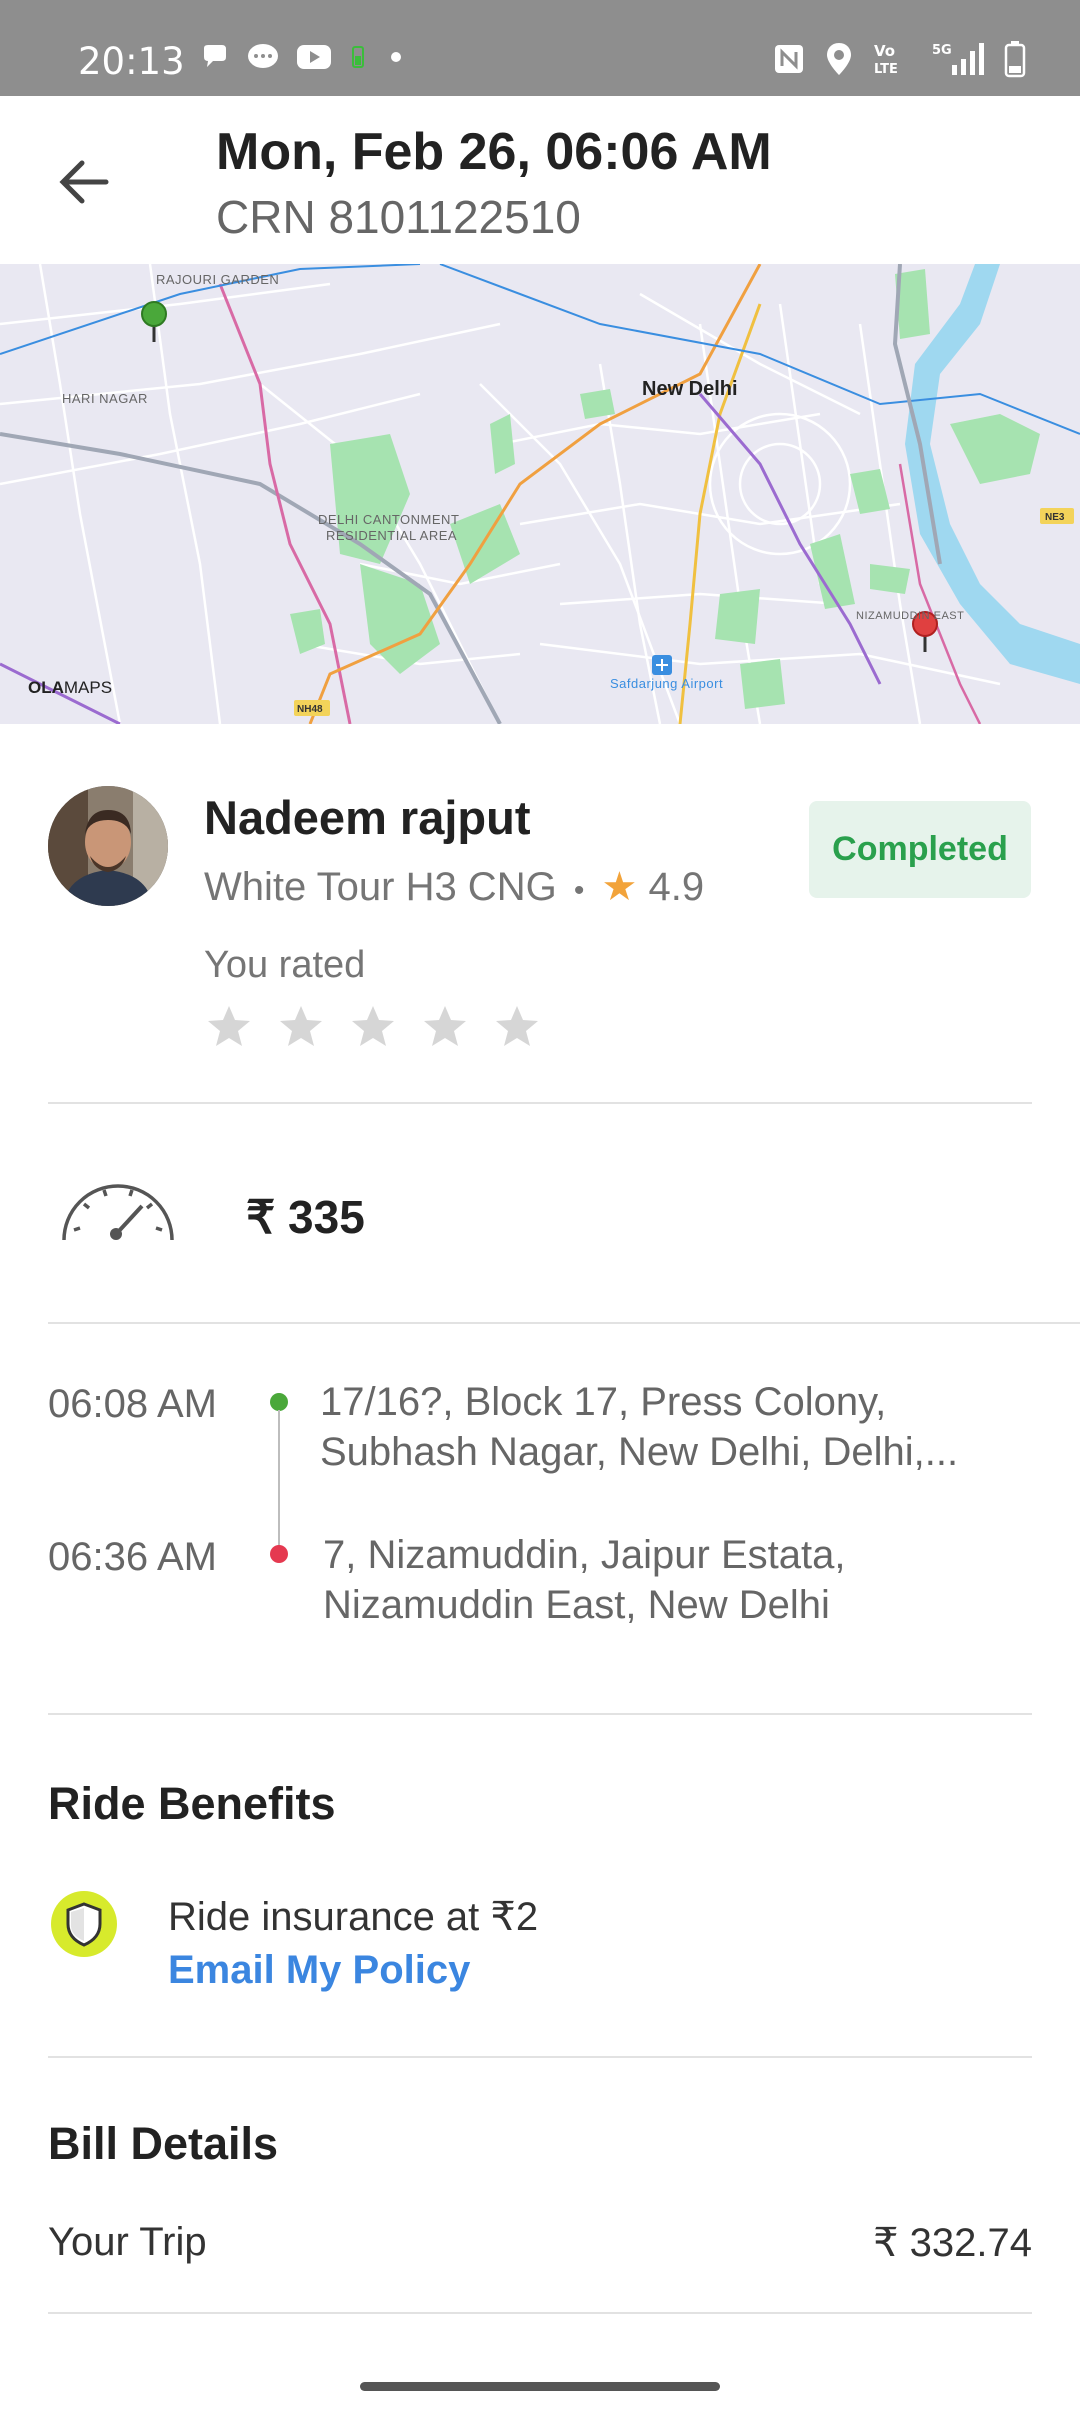  What do you see at coordinates (367, 817) in the screenshot?
I see `driver-name: Nadeem rajput` at bounding box center [367, 817].